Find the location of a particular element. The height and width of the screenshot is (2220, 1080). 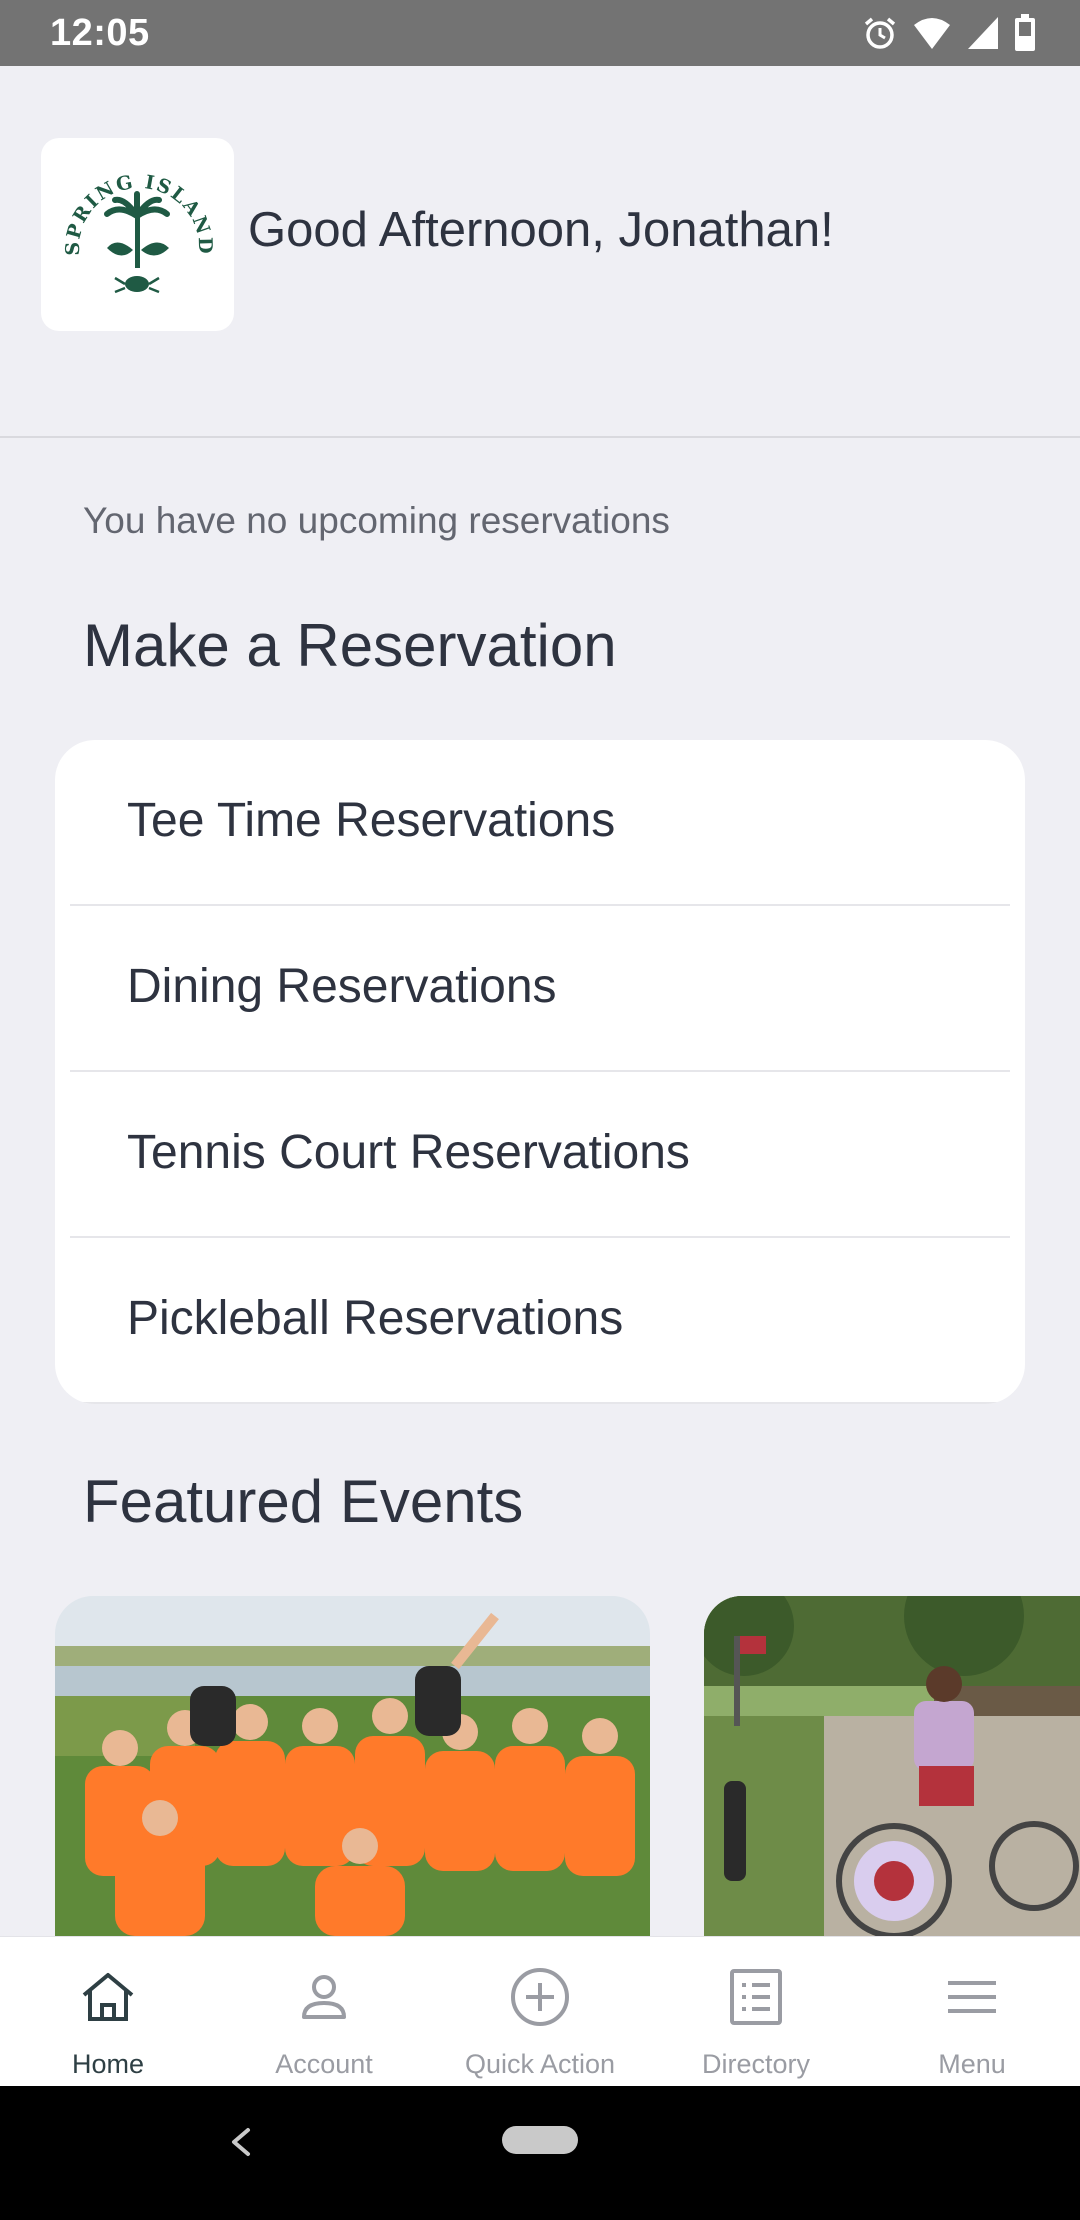

event-photo-kids-group is located at coordinates (352, 1766).